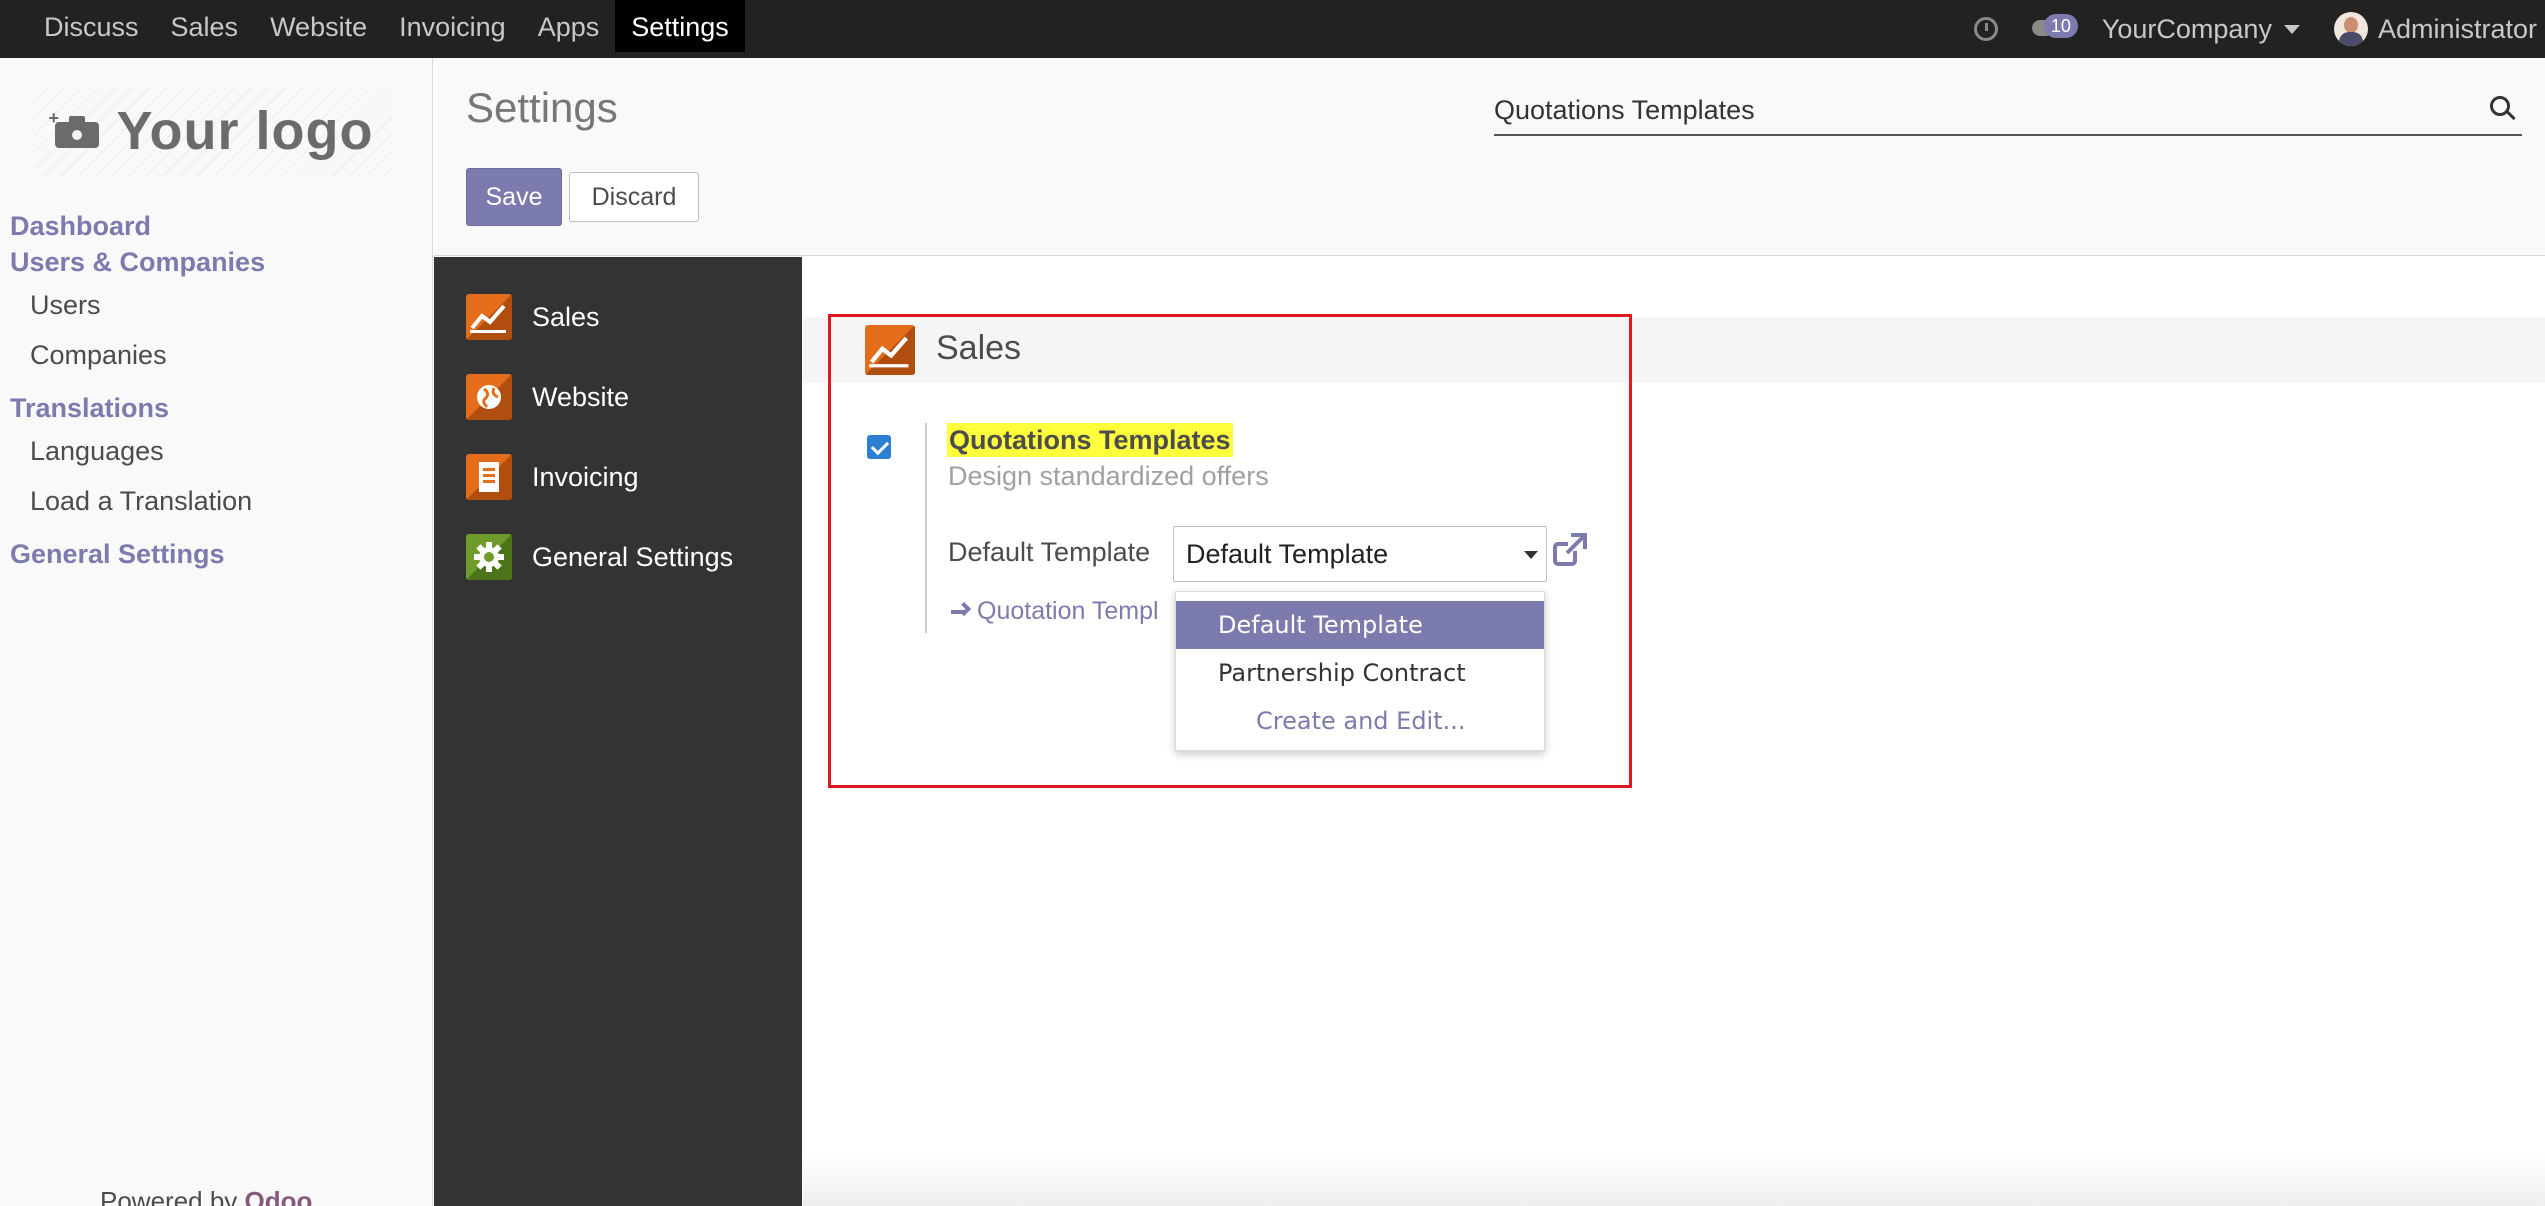 This screenshot has height=1206, width=2545. What do you see at coordinates (2060, 26) in the screenshot?
I see `message-count-badge: 10` at bounding box center [2060, 26].